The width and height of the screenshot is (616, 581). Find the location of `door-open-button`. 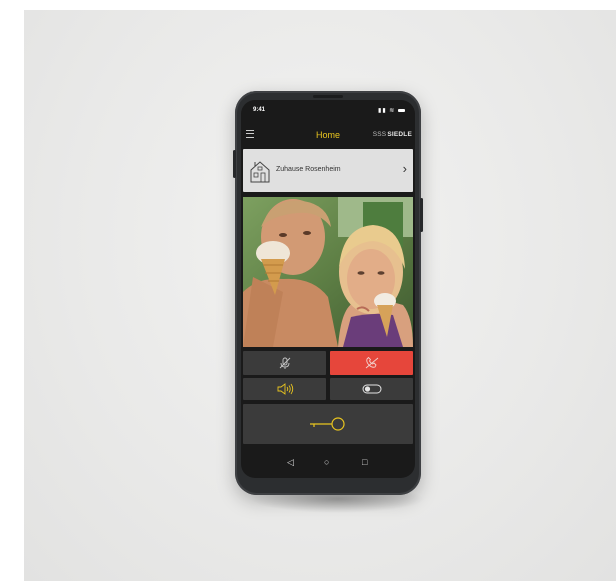

door-open-button is located at coordinates (328, 424).